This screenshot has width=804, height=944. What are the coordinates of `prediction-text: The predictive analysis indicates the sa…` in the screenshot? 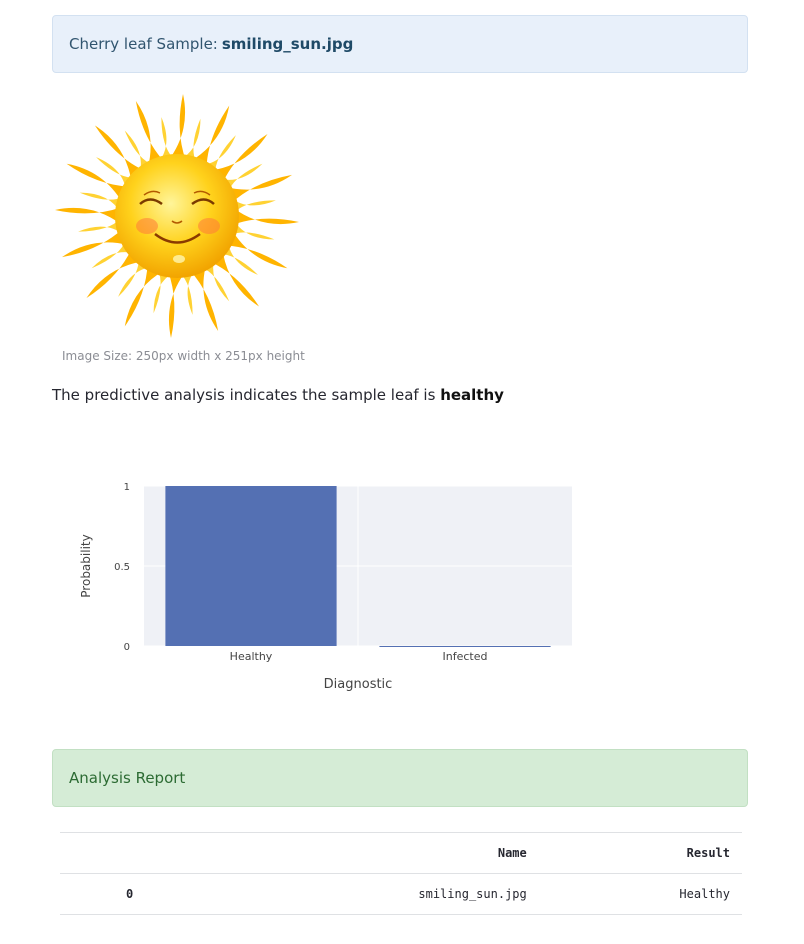 It's located at (246, 395).